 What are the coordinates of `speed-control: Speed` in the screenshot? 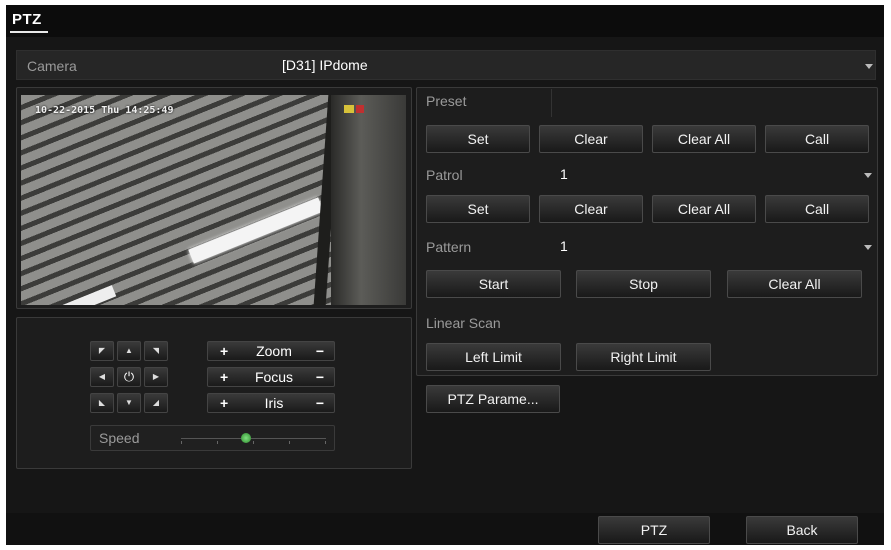 It's located at (212, 438).